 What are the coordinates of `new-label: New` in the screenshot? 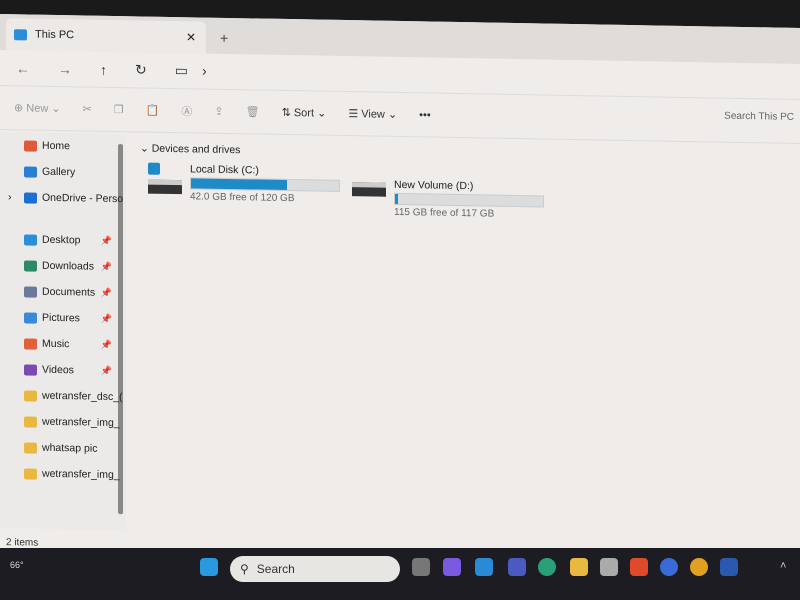 It's located at (37, 108).